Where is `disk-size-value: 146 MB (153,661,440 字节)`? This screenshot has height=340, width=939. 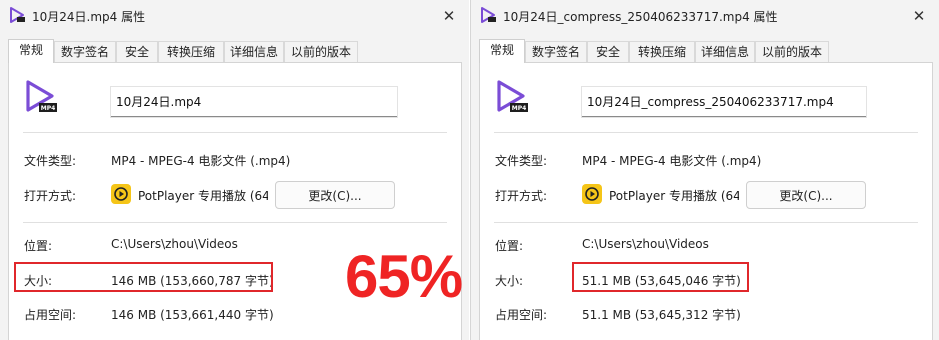 disk-size-value: 146 MB (153,661,440 字节) is located at coordinates (192, 315).